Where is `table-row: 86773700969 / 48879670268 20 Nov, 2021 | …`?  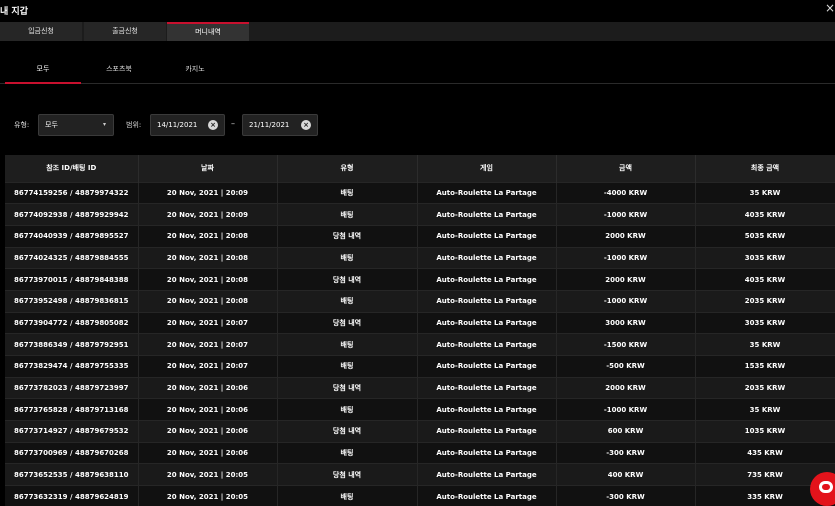 table-row: 86773700969 / 48879670268 20 Nov, 2021 | … is located at coordinates (420, 452).